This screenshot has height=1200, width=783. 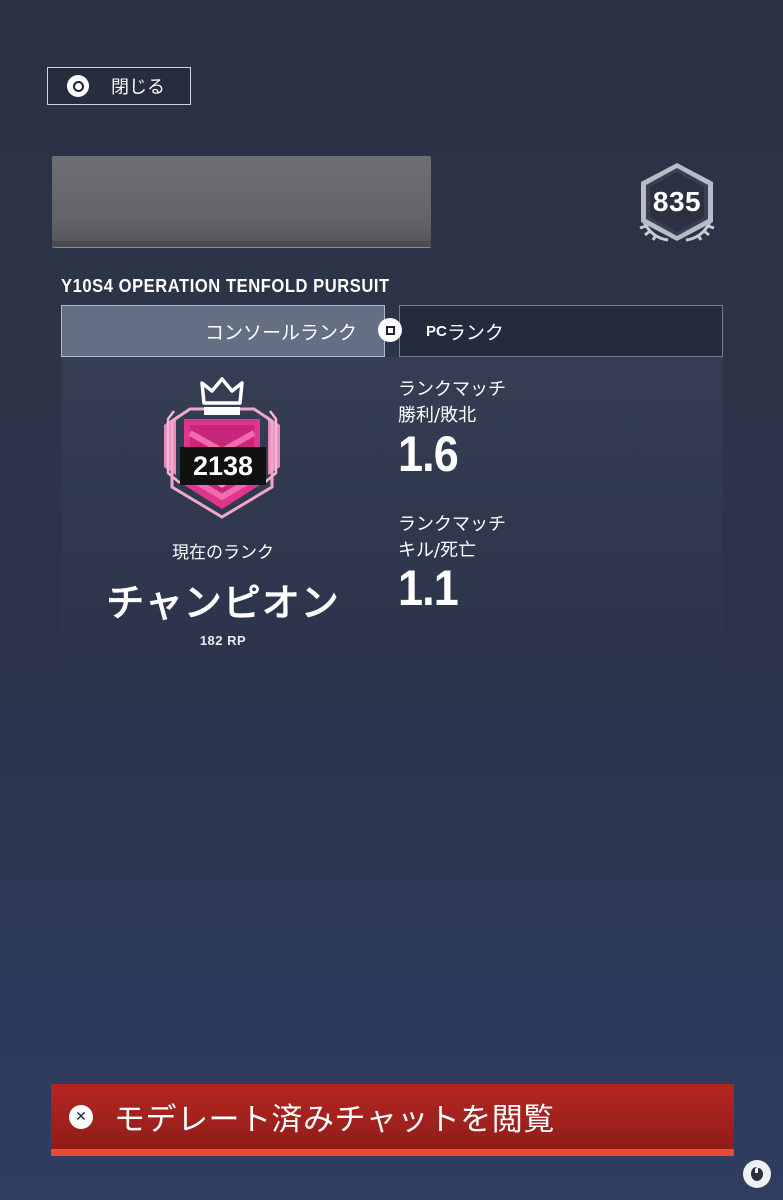 What do you see at coordinates (428, 454) in the screenshot?
I see `stat-winloss-value: 1.6` at bounding box center [428, 454].